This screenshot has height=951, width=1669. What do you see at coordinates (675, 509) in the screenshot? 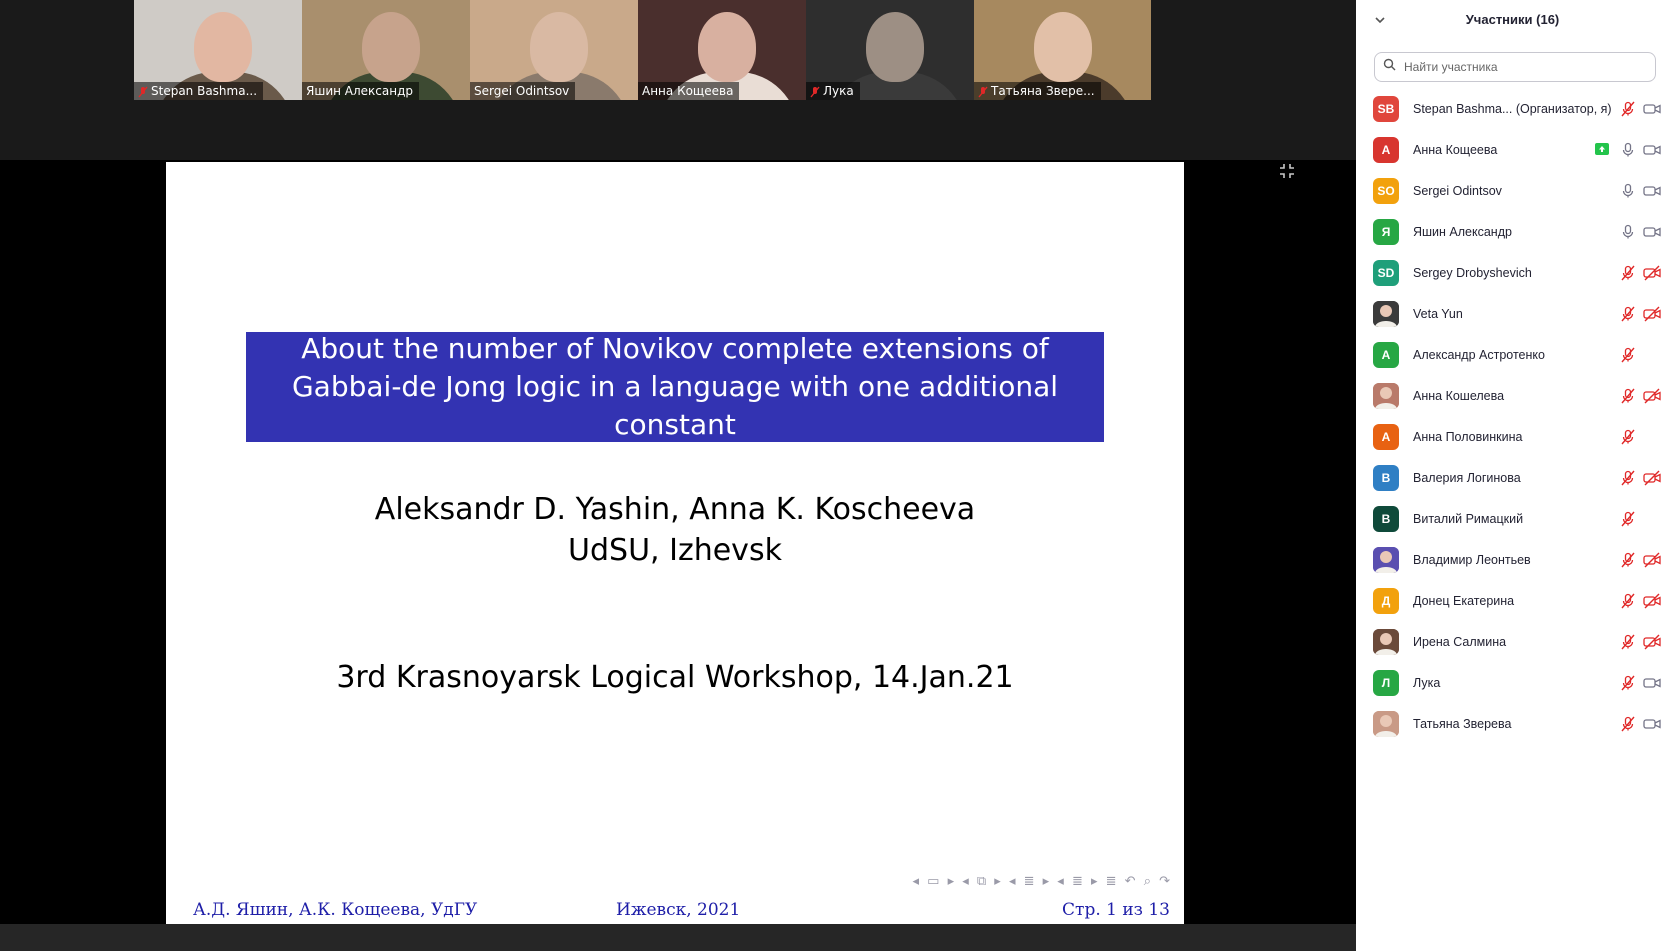
I see `slide-authors: Aleksandr D. Yashin, Anna K. Koscheeva` at bounding box center [675, 509].